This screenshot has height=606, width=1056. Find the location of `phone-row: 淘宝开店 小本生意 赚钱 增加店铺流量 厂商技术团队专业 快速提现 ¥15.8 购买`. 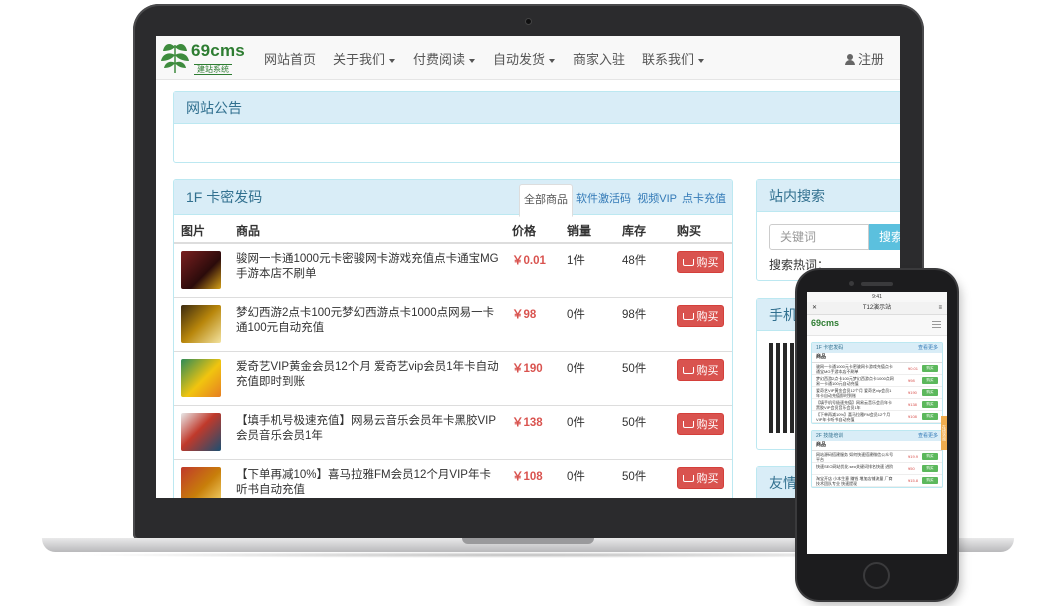

phone-row: 淘宝开店 小本生意 赚钱 增加店铺流量 厂商技术团队专业 快速提现 ¥15.8 购买 is located at coordinates (877, 481).